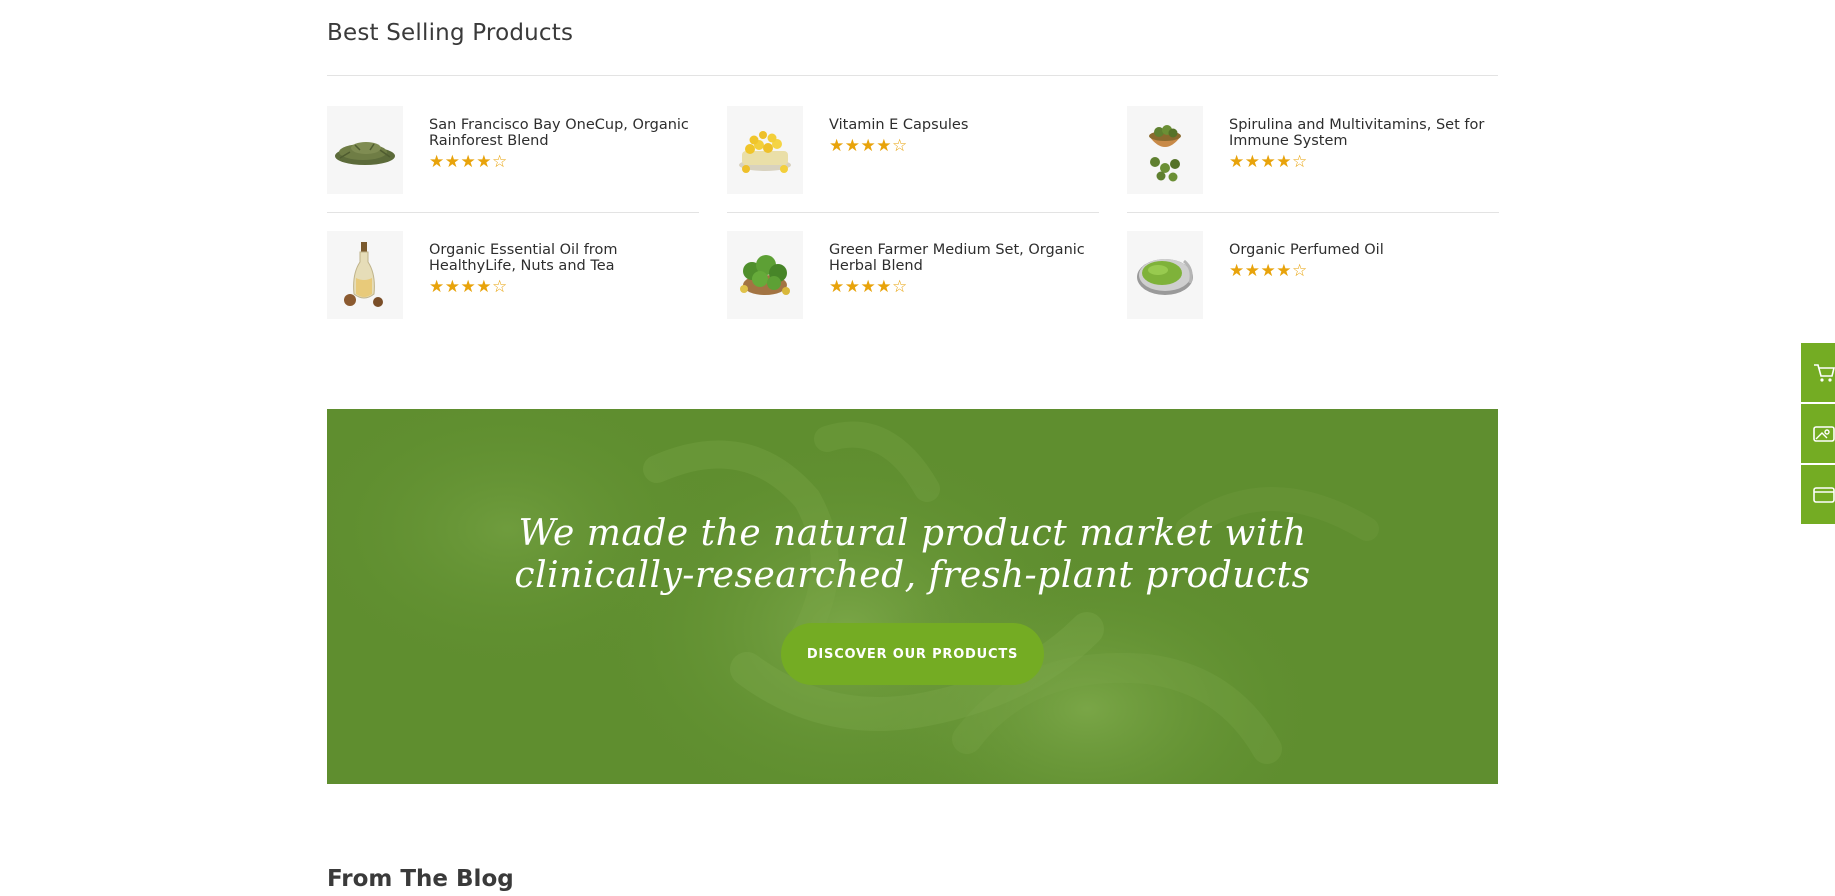  Describe the element at coordinates (365, 150) in the screenshot. I see `tea-leaves-image` at that location.